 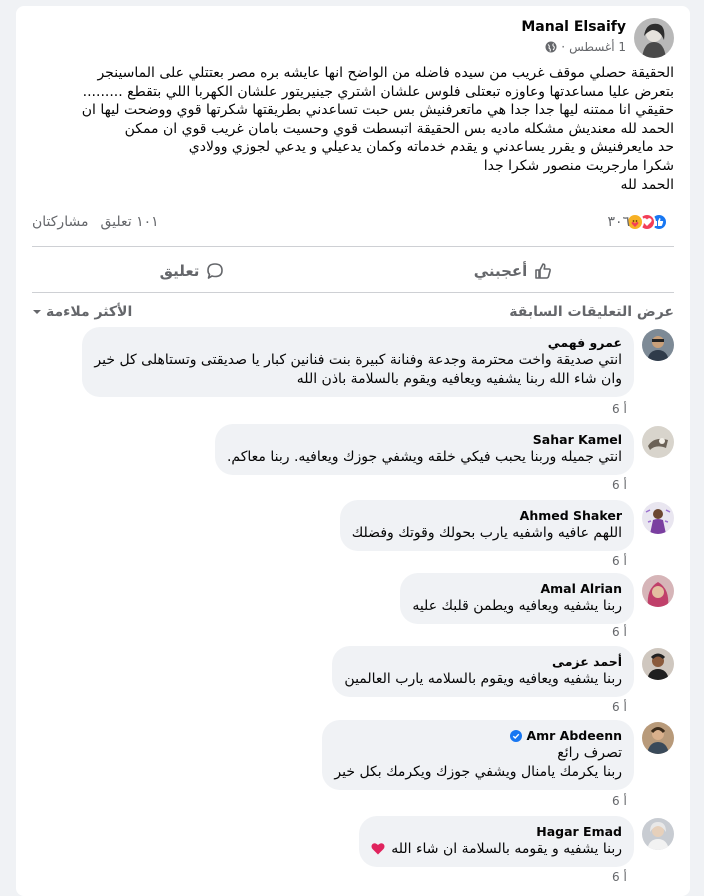 What do you see at coordinates (496, 832) in the screenshot?
I see `commenter-name: Hagar Emad` at bounding box center [496, 832].